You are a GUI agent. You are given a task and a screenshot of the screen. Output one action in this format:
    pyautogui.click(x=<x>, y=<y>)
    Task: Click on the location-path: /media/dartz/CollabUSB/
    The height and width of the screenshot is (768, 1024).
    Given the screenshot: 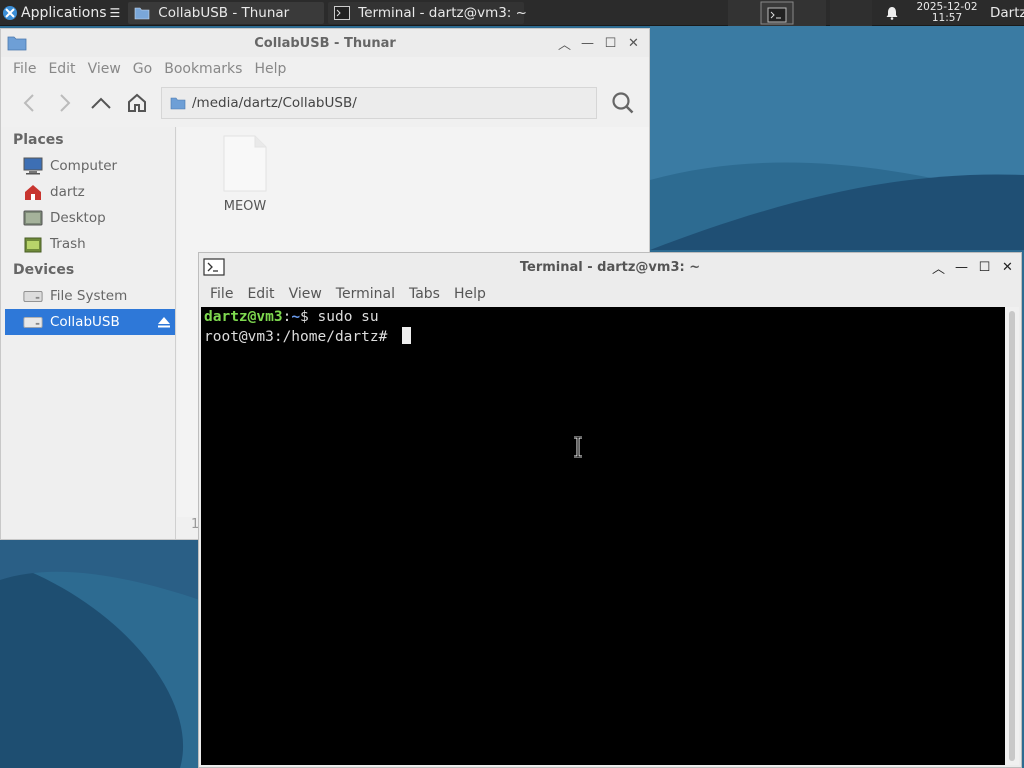 What is the action you would take?
    pyautogui.click(x=274, y=103)
    